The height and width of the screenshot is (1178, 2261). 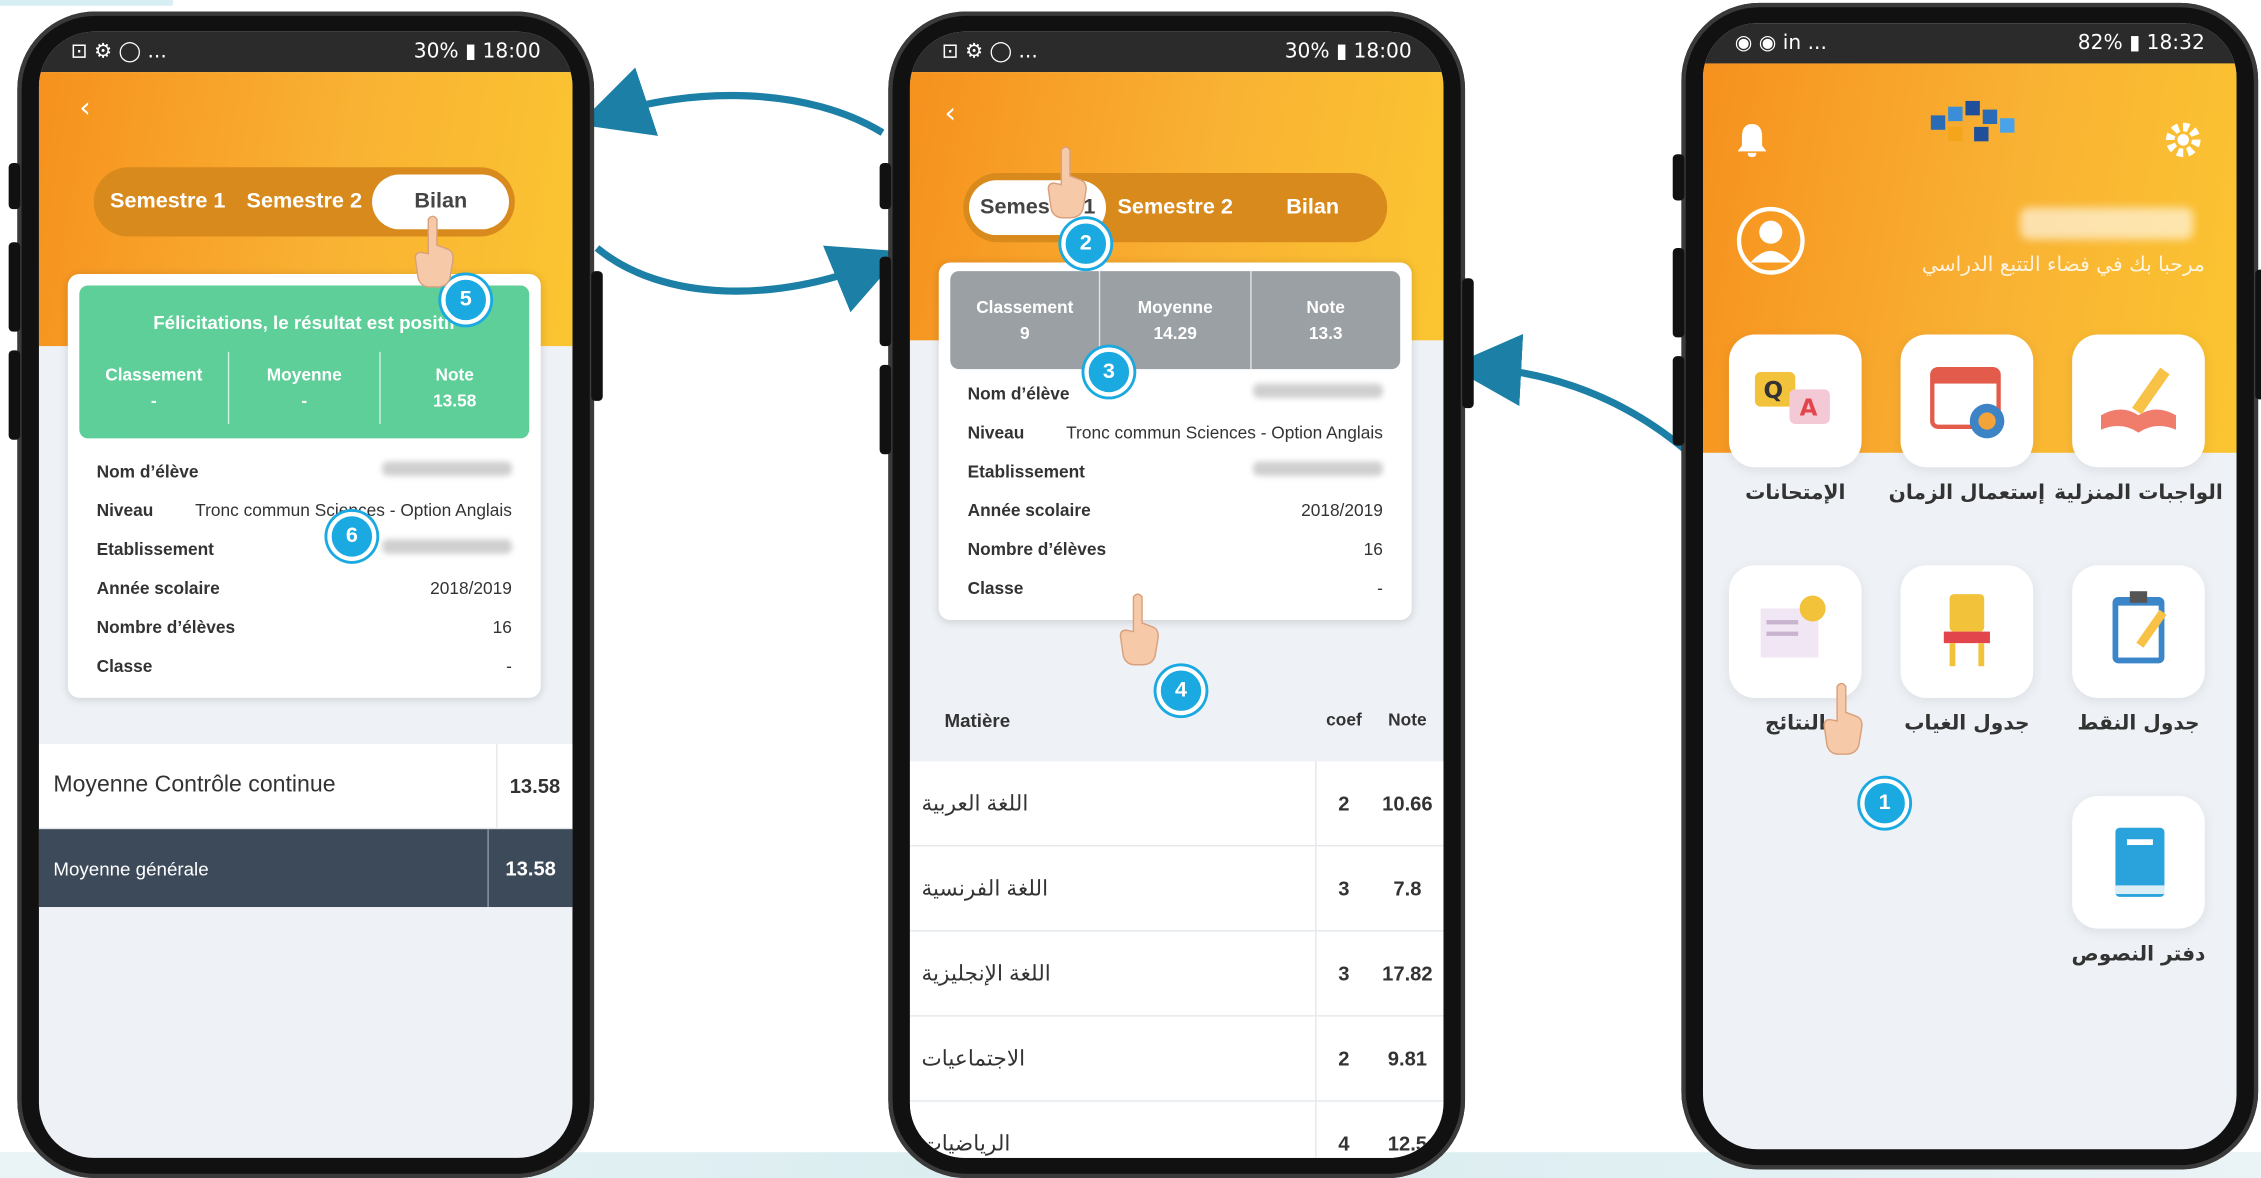 I want to click on average-row: Moyenne Contrôle continue 13.58, so click(x=305, y=787).